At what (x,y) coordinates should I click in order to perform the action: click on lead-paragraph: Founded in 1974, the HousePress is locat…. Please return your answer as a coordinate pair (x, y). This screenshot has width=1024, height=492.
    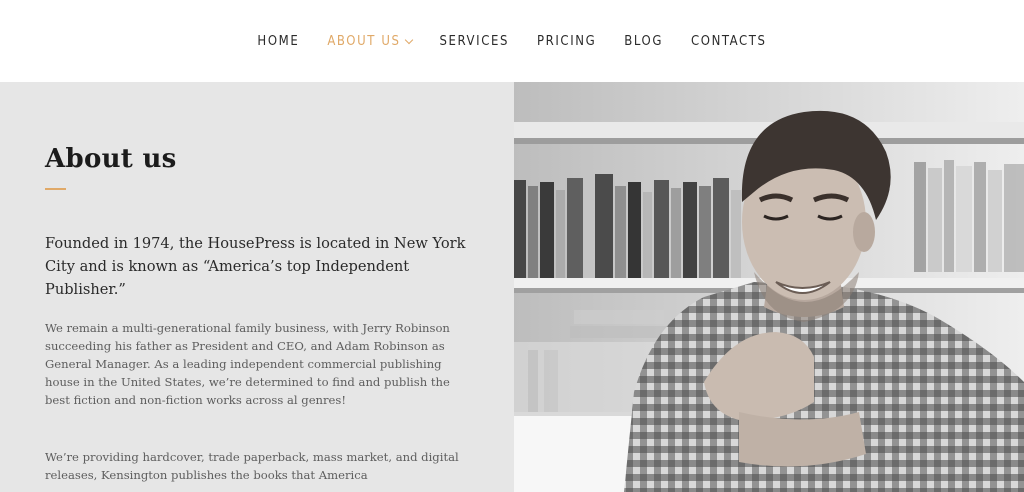
    Looking at the image, I should click on (255, 266).